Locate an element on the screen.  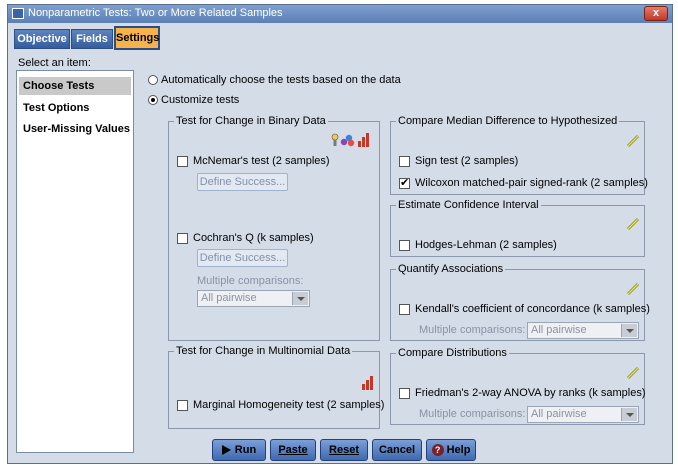
paste-button: Paste is located at coordinates (293, 450).